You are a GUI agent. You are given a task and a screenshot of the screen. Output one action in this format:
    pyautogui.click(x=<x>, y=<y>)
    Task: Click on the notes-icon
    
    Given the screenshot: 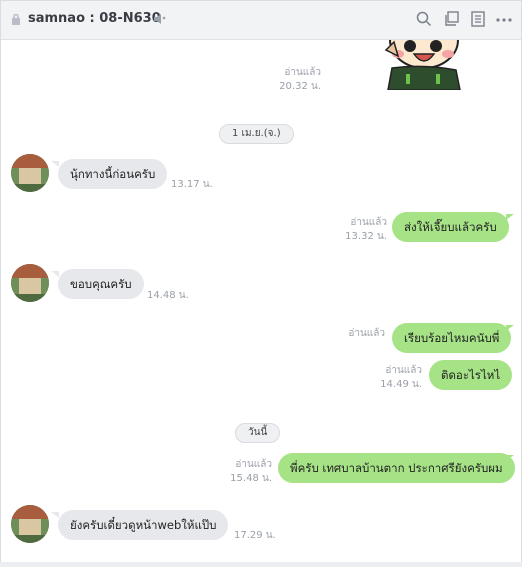 What is the action you would take?
    pyautogui.click(x=478, y=19)
    